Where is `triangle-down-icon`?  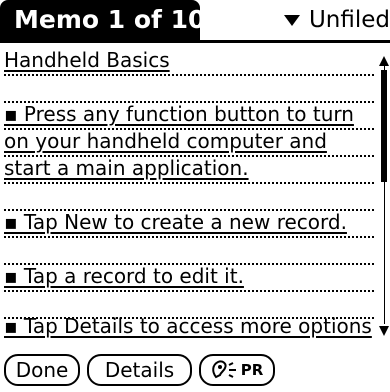 triangle-down-icon is located at coordinates (291, 20).